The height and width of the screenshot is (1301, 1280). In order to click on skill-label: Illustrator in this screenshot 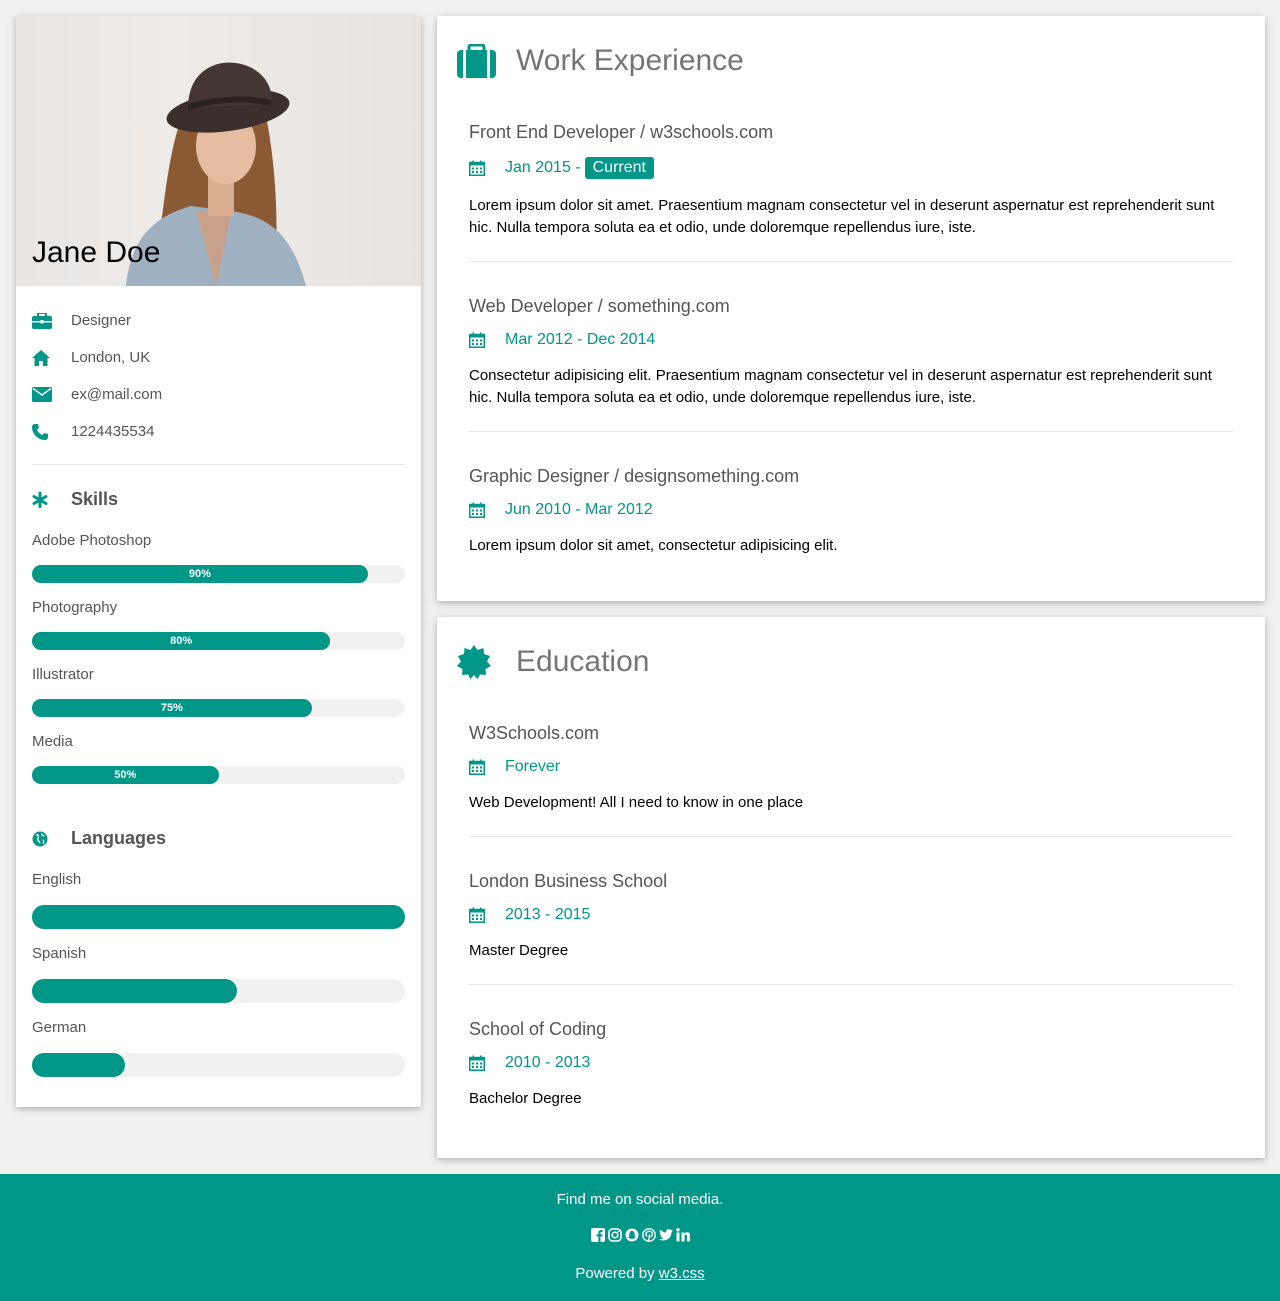, I will do `click(63, 674)`.